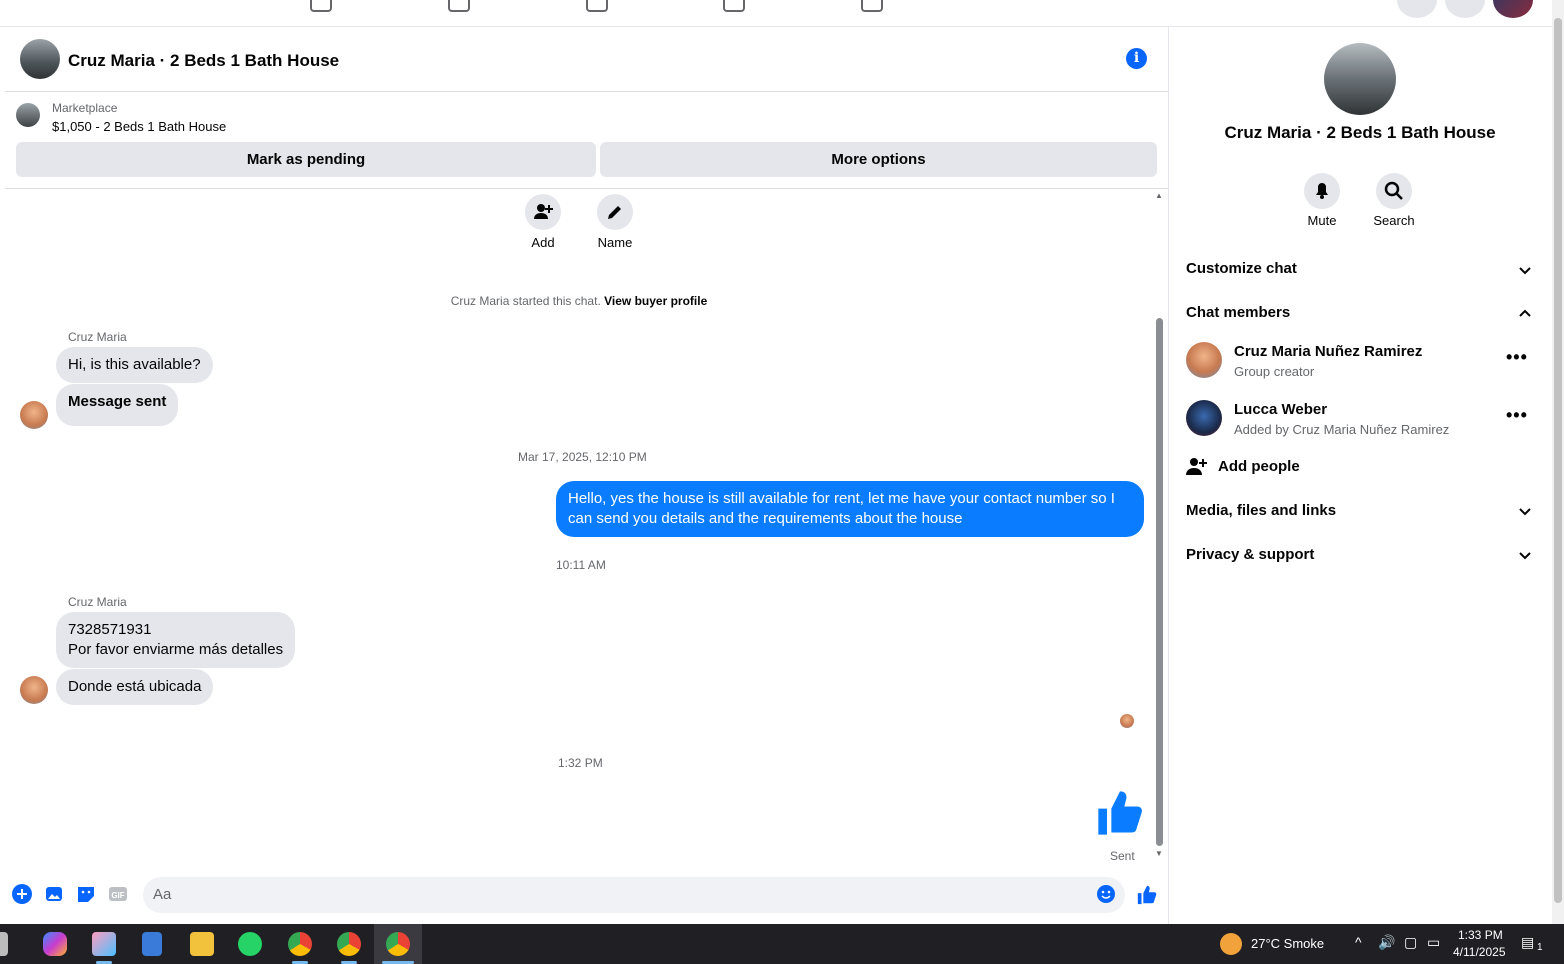 The height and width of the screenshot is (964, 1564). Describe the element at coordinates (55, 944) in the screenshot. I see `copilot-icon` at that location.